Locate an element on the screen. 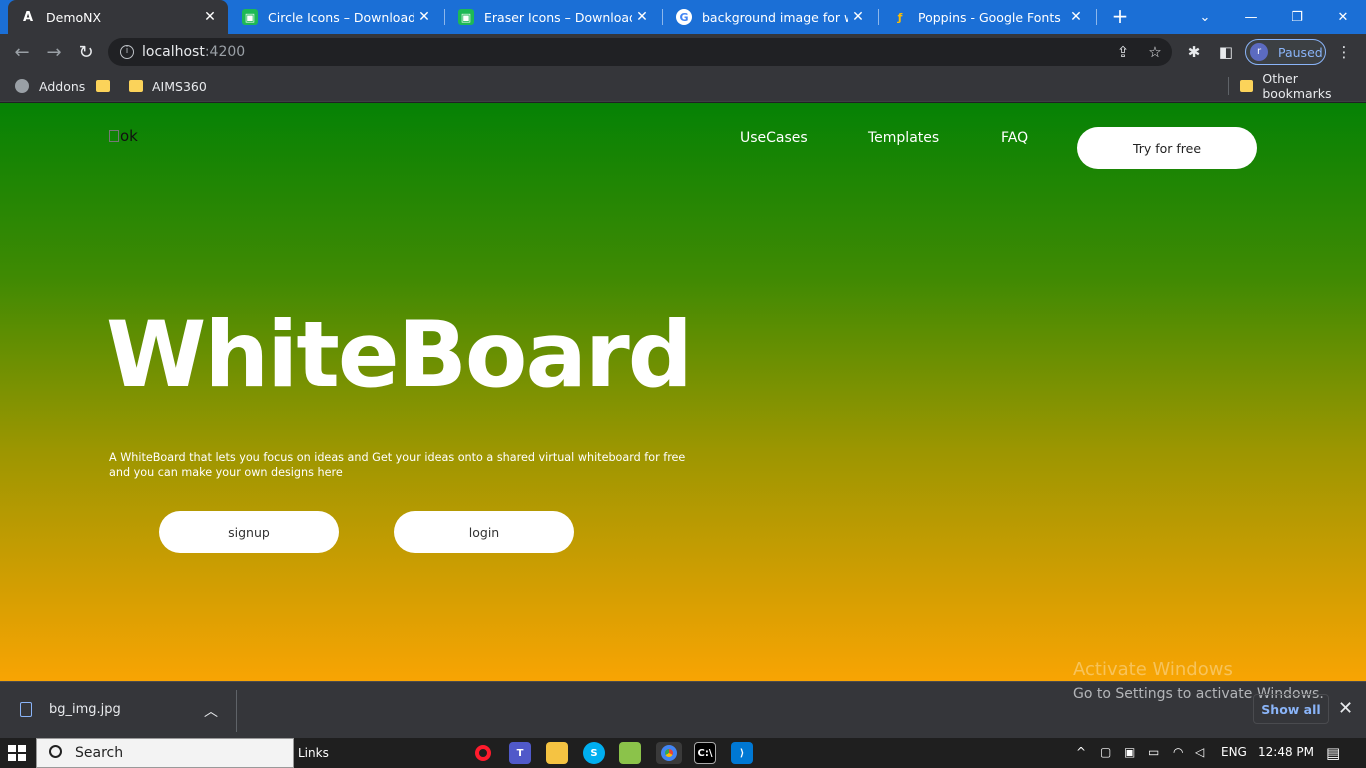 This screenshot has width=1366, height=768. teams-icon: T is located at coordinates (520, 753).